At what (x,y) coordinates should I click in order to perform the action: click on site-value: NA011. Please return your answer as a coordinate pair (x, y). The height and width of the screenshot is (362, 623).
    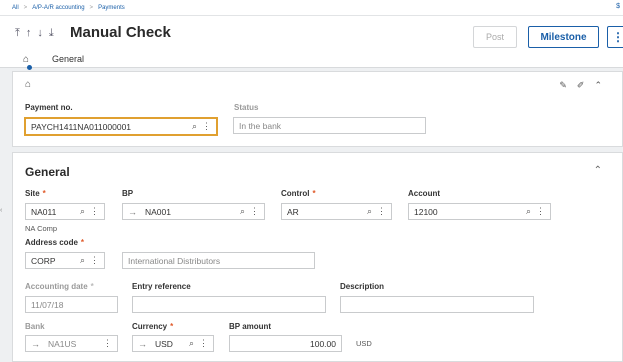
    Looking at the image, I should click on (44, 211).